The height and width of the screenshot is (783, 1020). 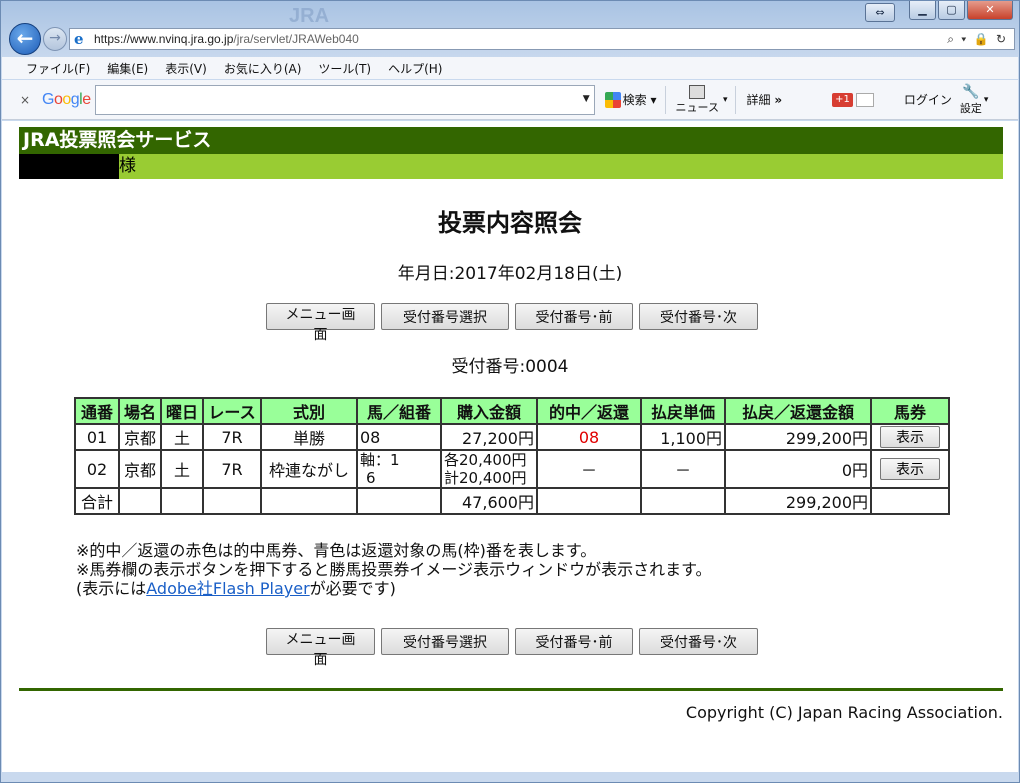 What do you see at coordinates (512, 323) in the screenshot?
I see `nav-buttons-top: メニュー画面 受付番号選択 受付番号･前 受付番号･次` at bounding box center [512, 323].